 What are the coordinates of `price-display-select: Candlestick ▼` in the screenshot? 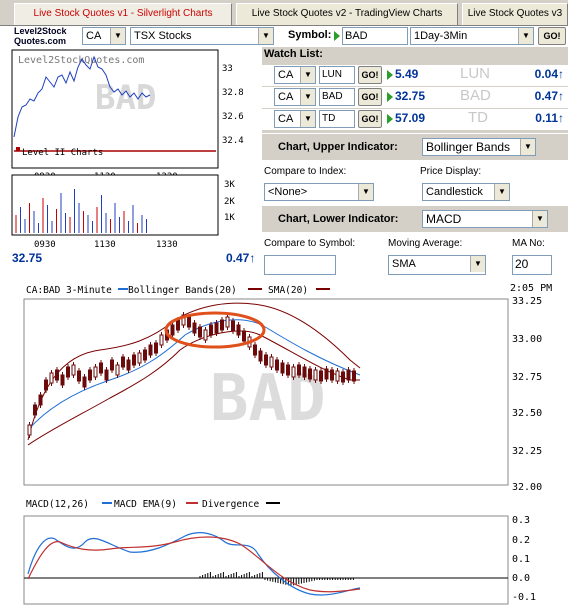 It's located at (466, 192).